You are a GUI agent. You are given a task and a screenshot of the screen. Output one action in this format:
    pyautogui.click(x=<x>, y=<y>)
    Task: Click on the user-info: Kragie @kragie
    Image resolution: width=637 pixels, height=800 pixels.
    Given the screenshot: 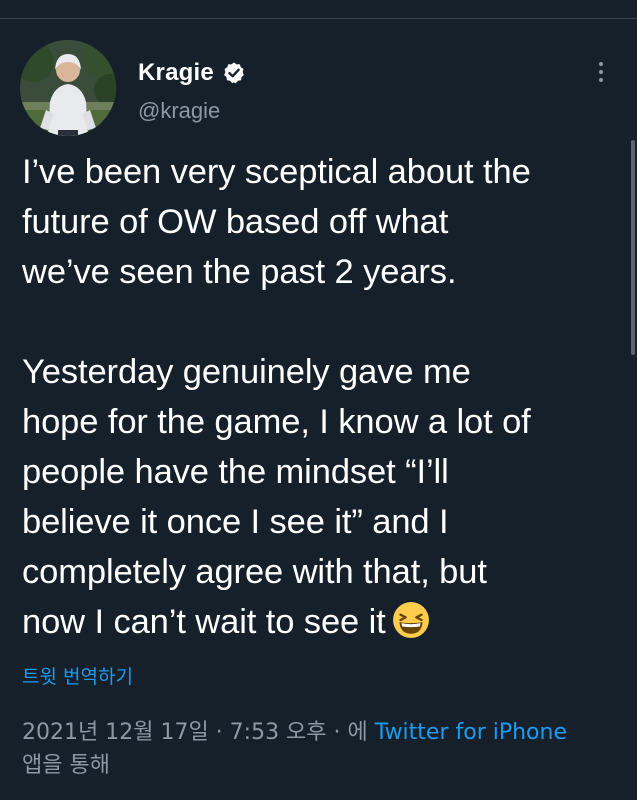 What is the action you would take?
    pyautogui.click(x=192, y=91)
    